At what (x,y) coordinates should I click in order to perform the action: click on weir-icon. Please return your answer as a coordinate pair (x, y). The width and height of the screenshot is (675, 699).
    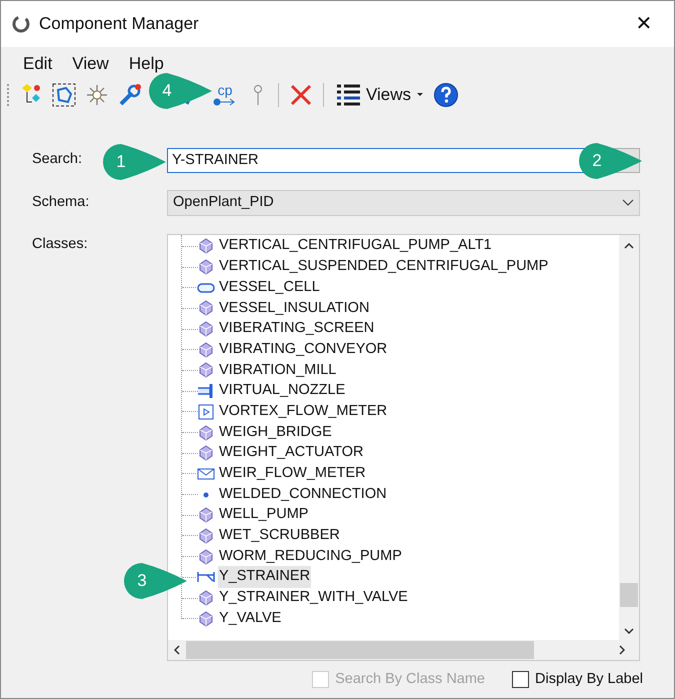
    Looking at the image, I should click on (206, 473).